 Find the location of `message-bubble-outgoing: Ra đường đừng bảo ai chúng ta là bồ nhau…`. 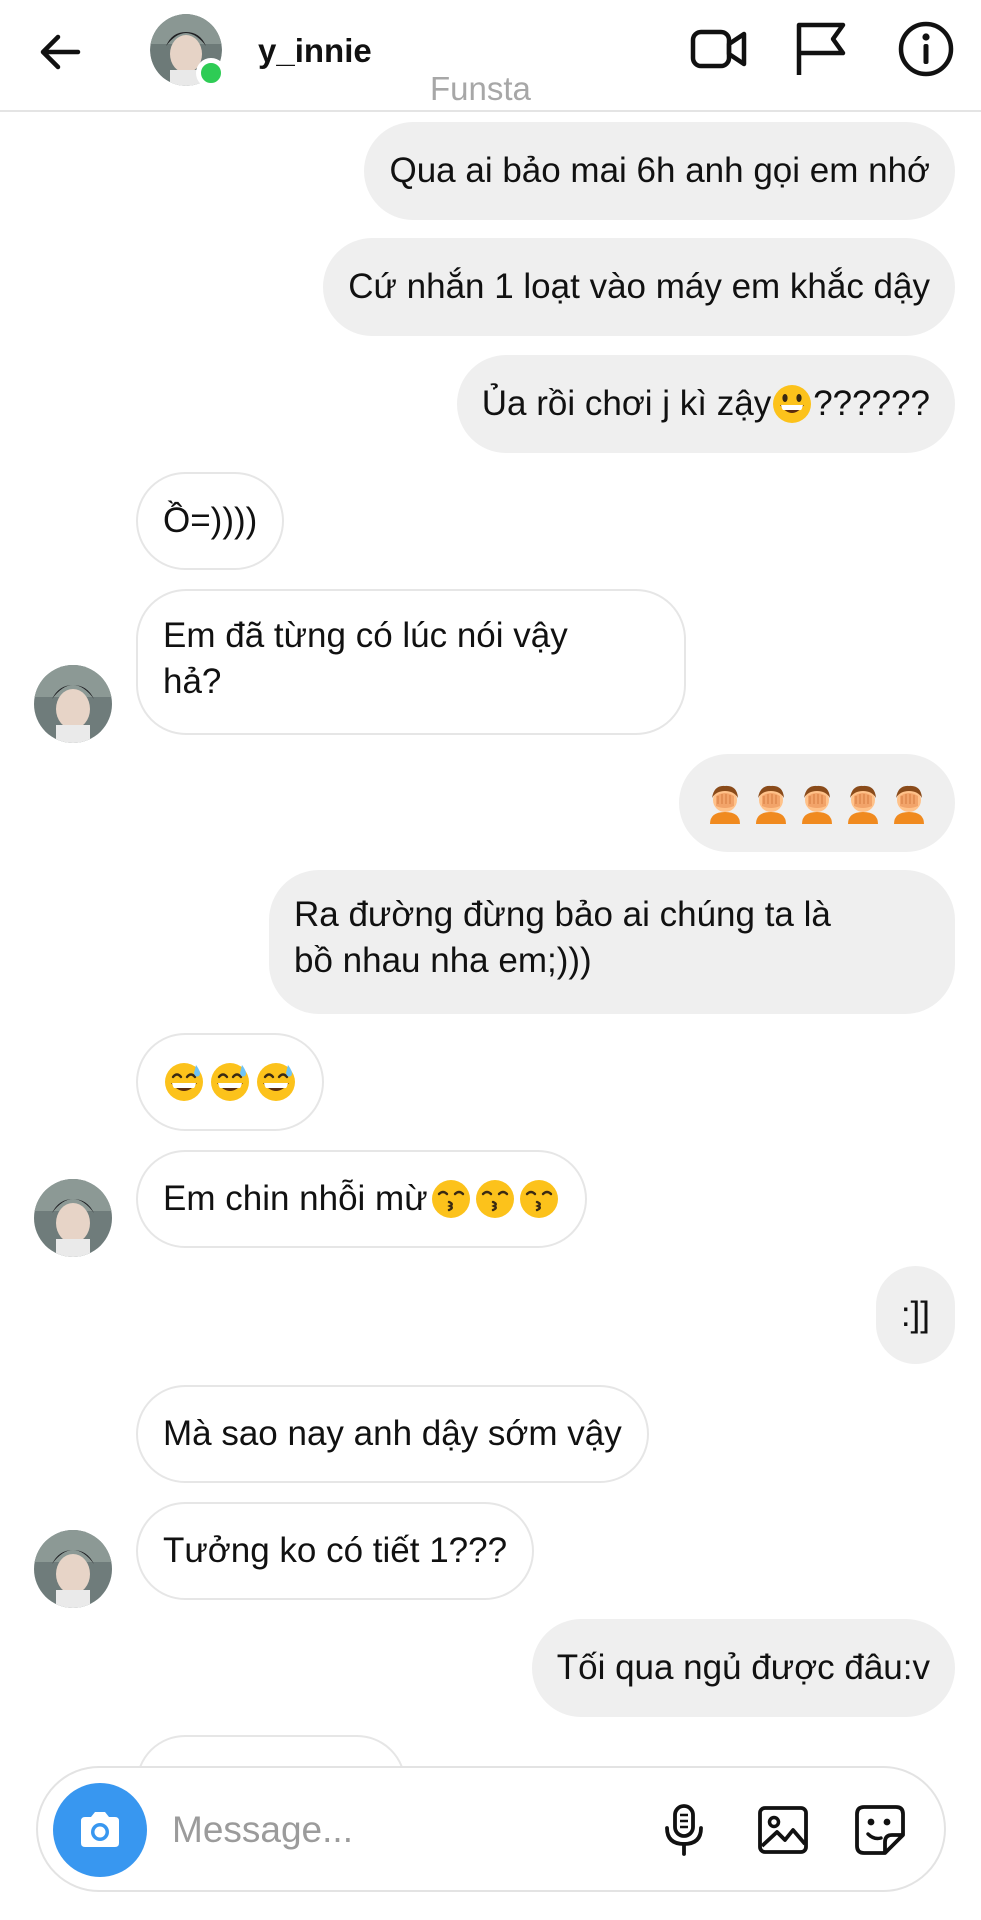

message-bubble-outgoing: Ra đường đừng bảo ai chúng ta là bồ nhau… is located at coordinates (612, 942).